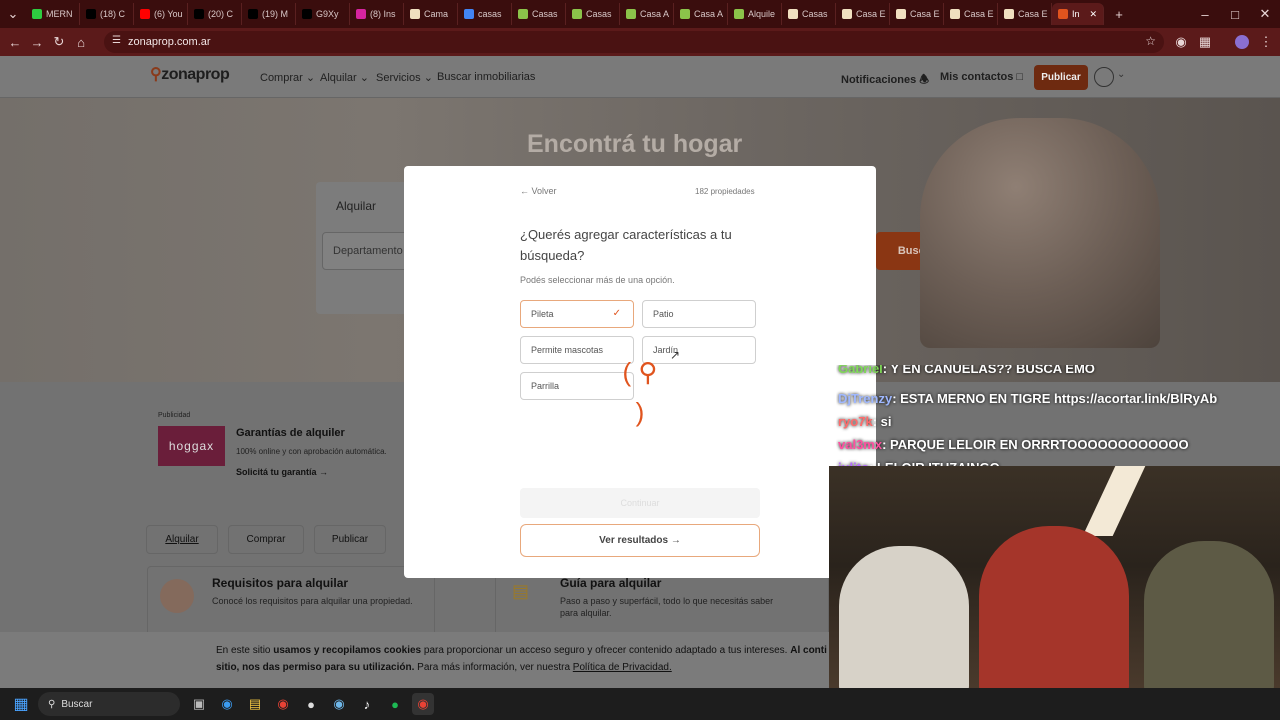  Describe the element at coordinates (966, 370) in the screenshot. I see `chat-message: Gabriel: Y EN CANUELAS?? BUSCA EMO` at that location.